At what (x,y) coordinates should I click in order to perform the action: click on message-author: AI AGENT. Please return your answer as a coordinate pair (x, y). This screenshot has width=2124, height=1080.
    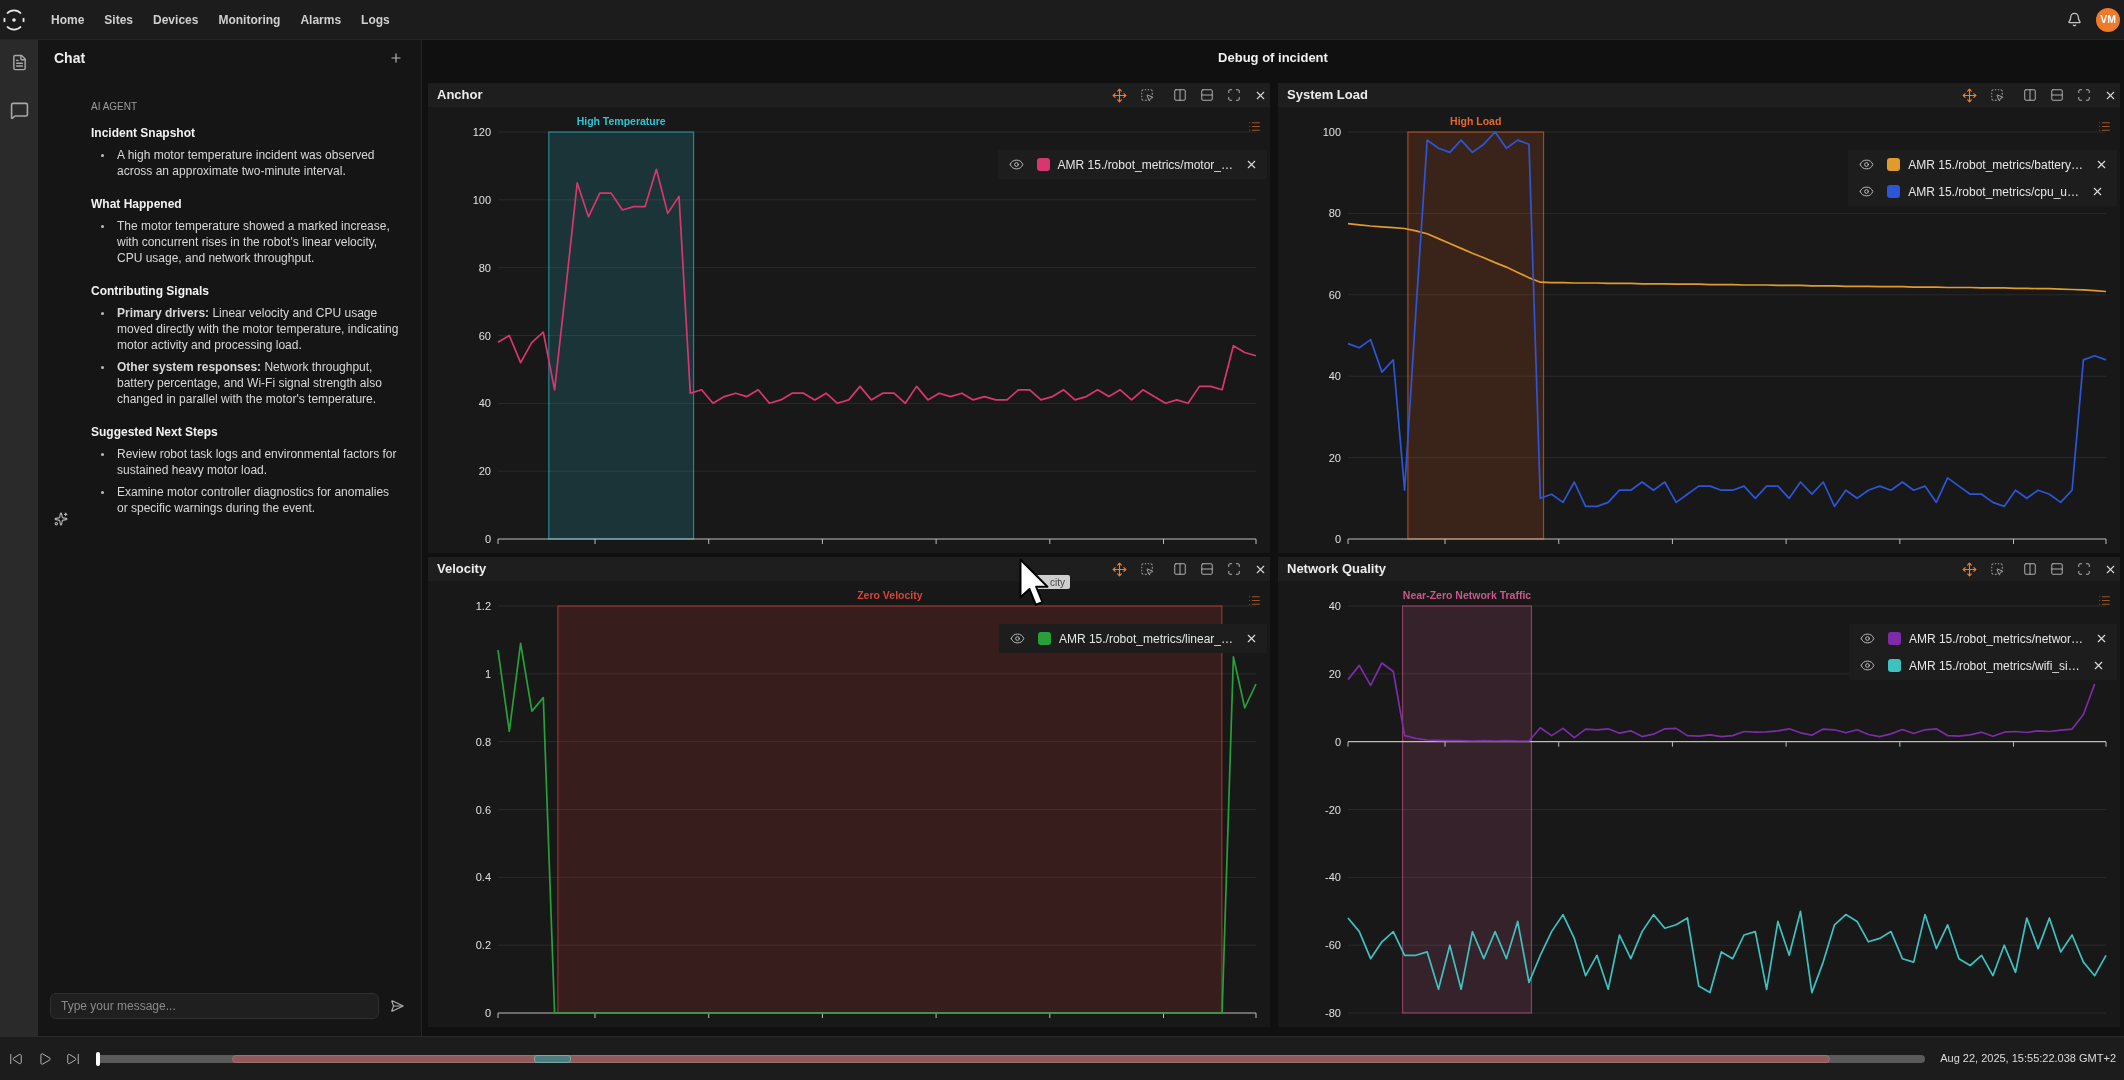
    Looking at the image, I should click on (115, 107).